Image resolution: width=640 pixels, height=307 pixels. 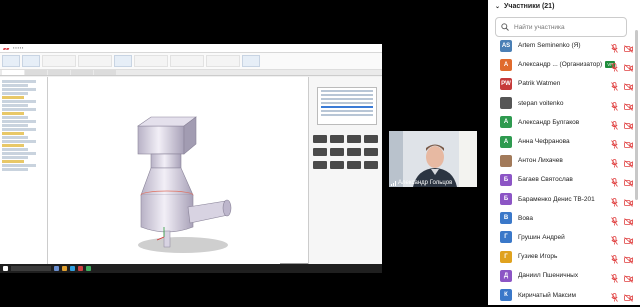 What do you see at coordinates (540, 161) in the screenshot?
I see `participant-name: Антон Лихачев` at bounding box center [540, 161].